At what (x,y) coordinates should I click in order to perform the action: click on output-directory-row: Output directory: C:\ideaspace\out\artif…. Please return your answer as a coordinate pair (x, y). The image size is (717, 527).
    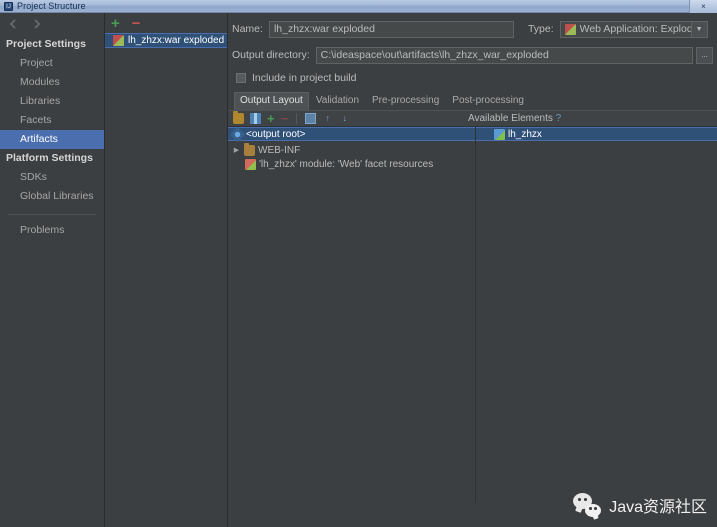
    Looking at the image, I should click on (472, 55).